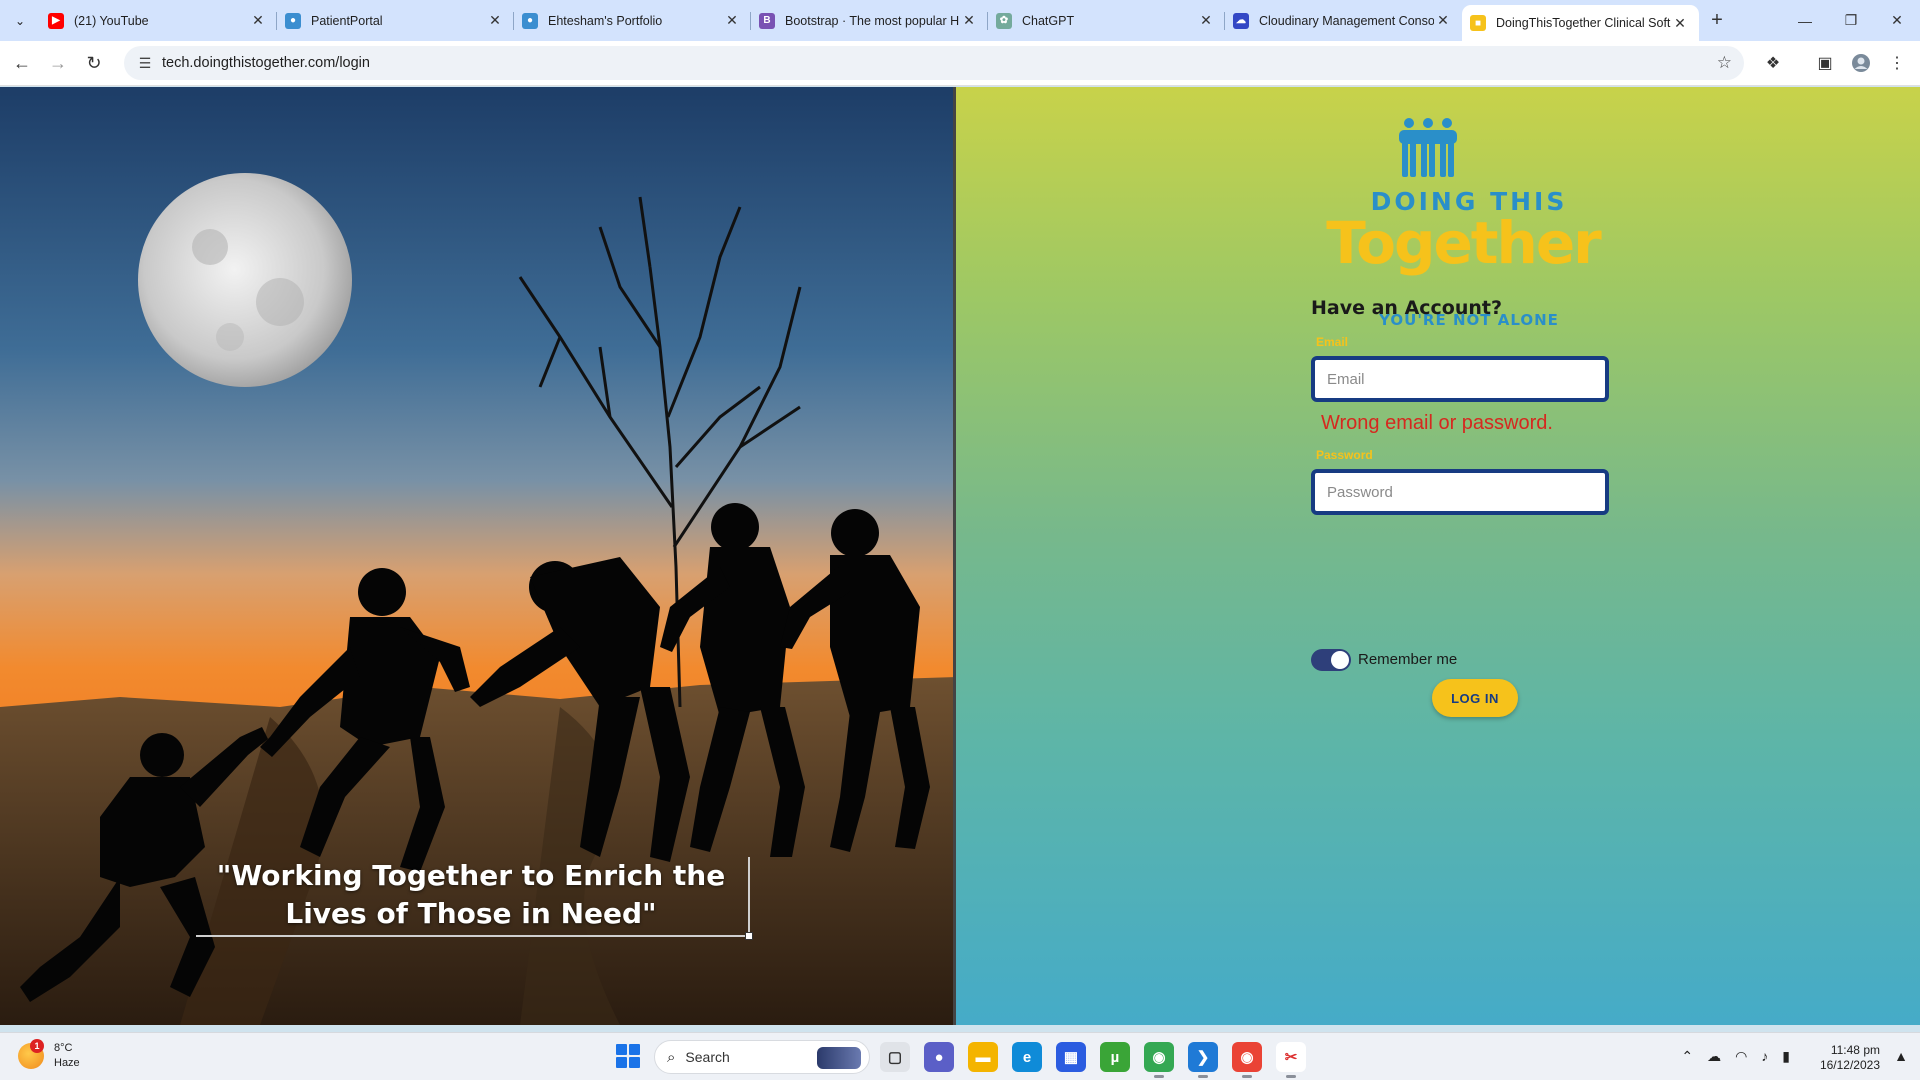 Image resolution: width=1920 pixels, height=1080 pixels. What do you see at coordinates (1344, 455) in the screenshot?
I see `password-label: Password` at bounding box center [1344, 455].